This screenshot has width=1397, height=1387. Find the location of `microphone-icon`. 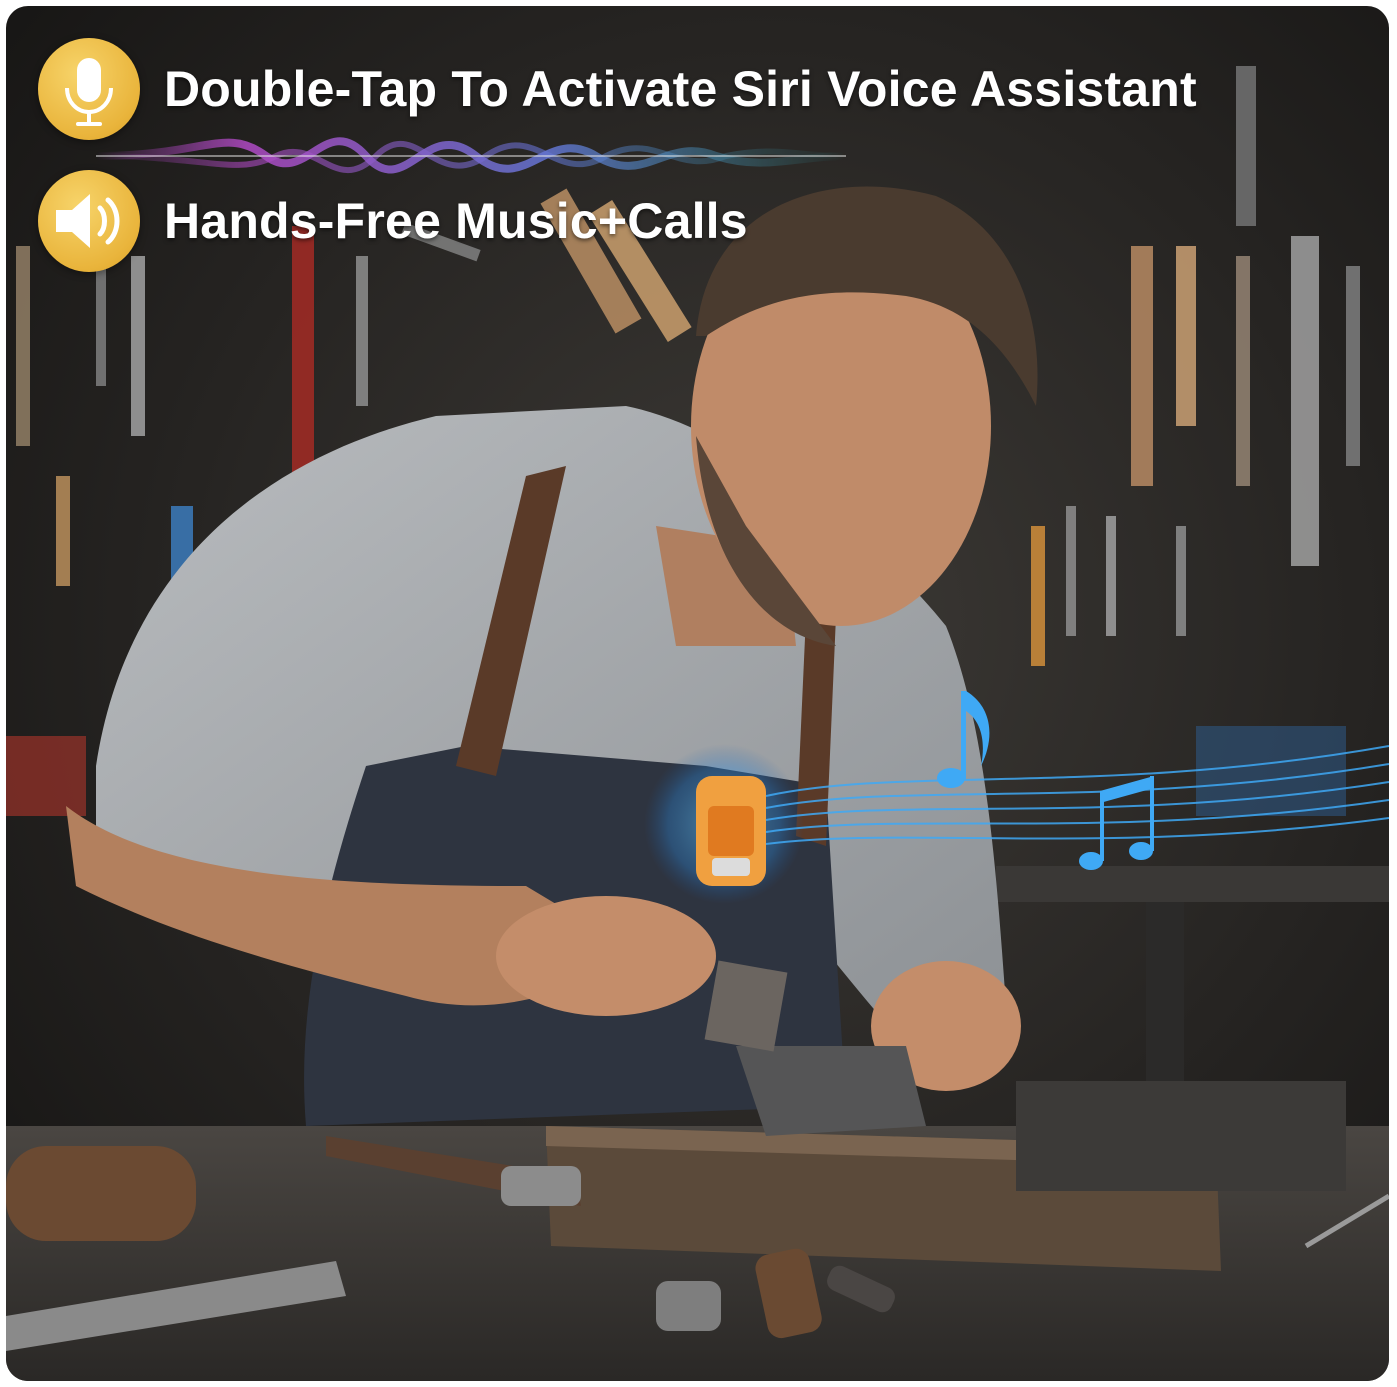

microphone-icon is located at coordinates (89, 92).